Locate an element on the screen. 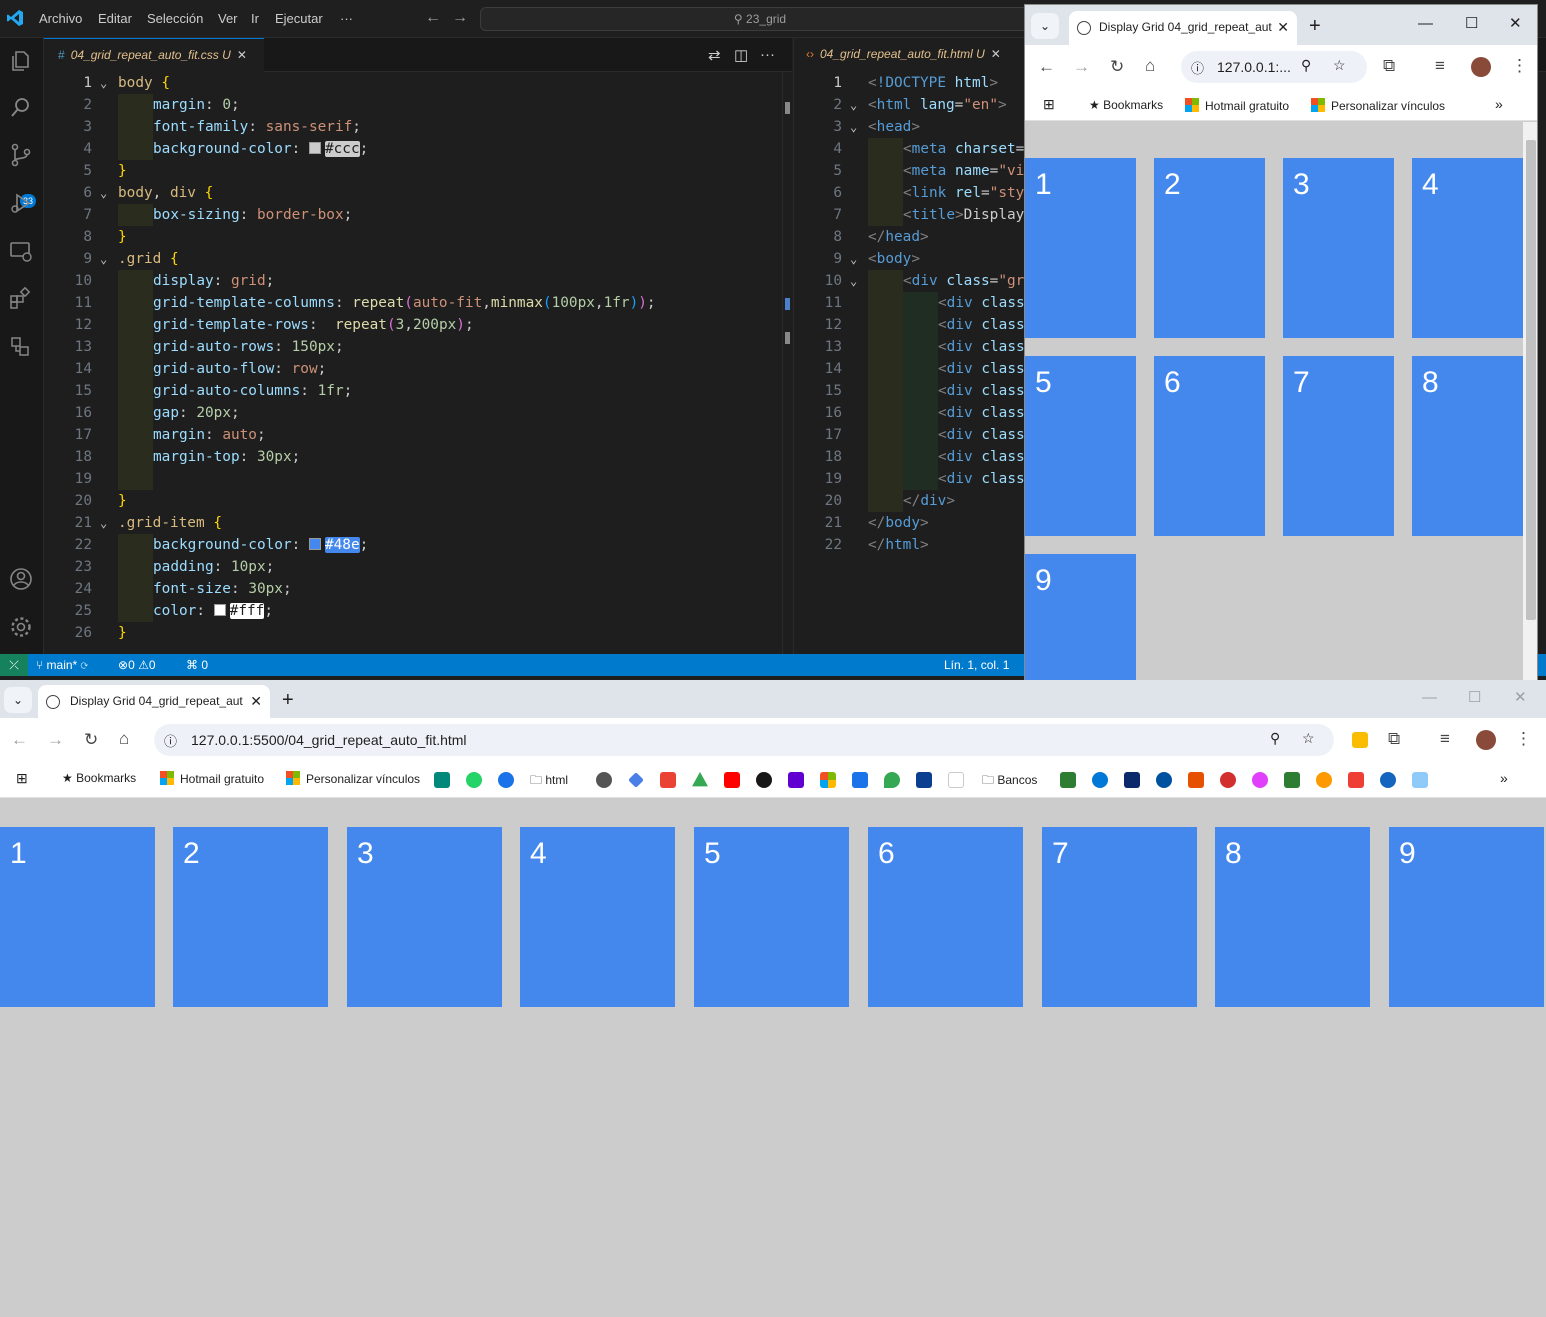 This screenshot has height=1317, width=1546. editor1-scrollbar is located at coordinates (787, 363).